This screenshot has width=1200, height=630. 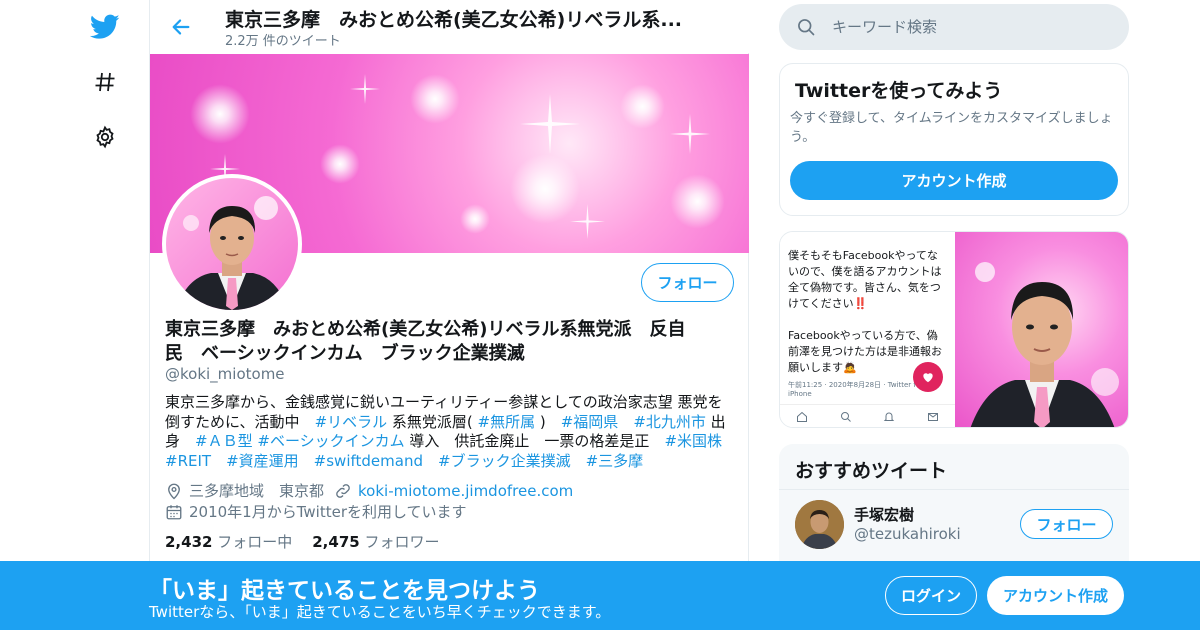 What do you see at coordinates (931, 595) in the screenshot?
I see `login-button: ログイン` at bounding box center [931, 595].